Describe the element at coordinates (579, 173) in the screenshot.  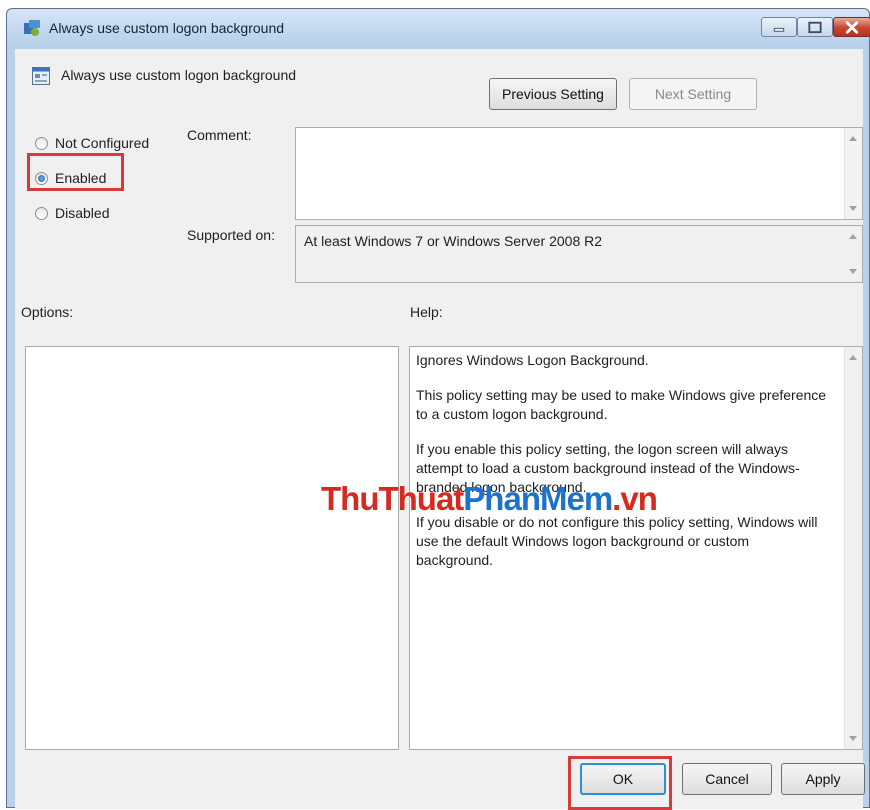
I see `comment-field` at that location.